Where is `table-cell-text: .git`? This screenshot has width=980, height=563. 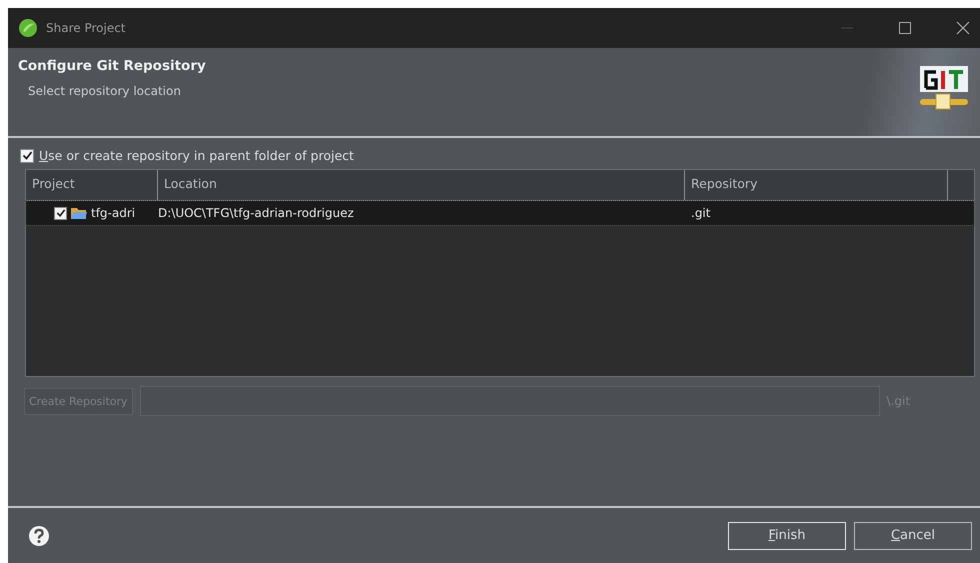
table-cell-text: .git is located at coordinates (701, 213).